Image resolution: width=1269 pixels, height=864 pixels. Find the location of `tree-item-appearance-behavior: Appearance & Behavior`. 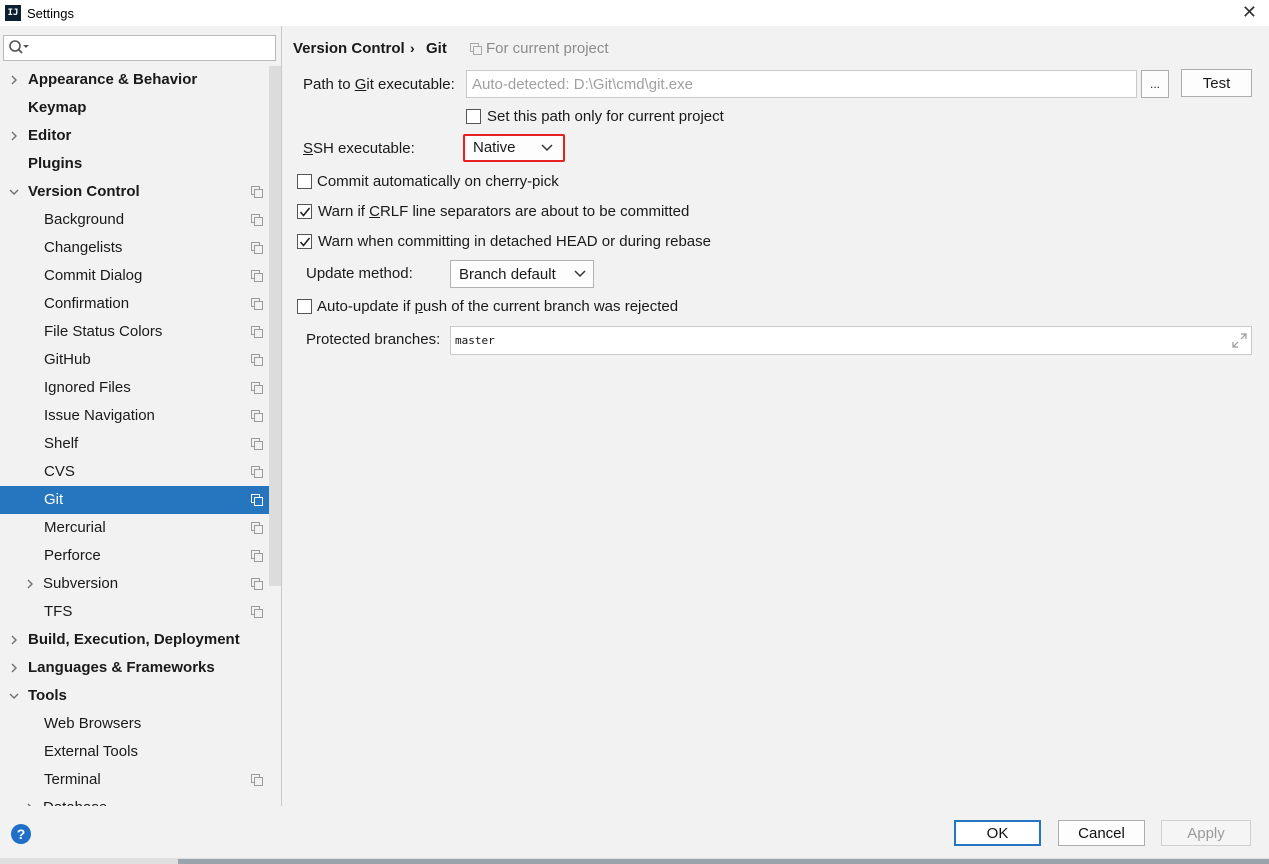

tree-item-appearance-behavior: Appearance & Behavior is located at coordinates (140, 80).